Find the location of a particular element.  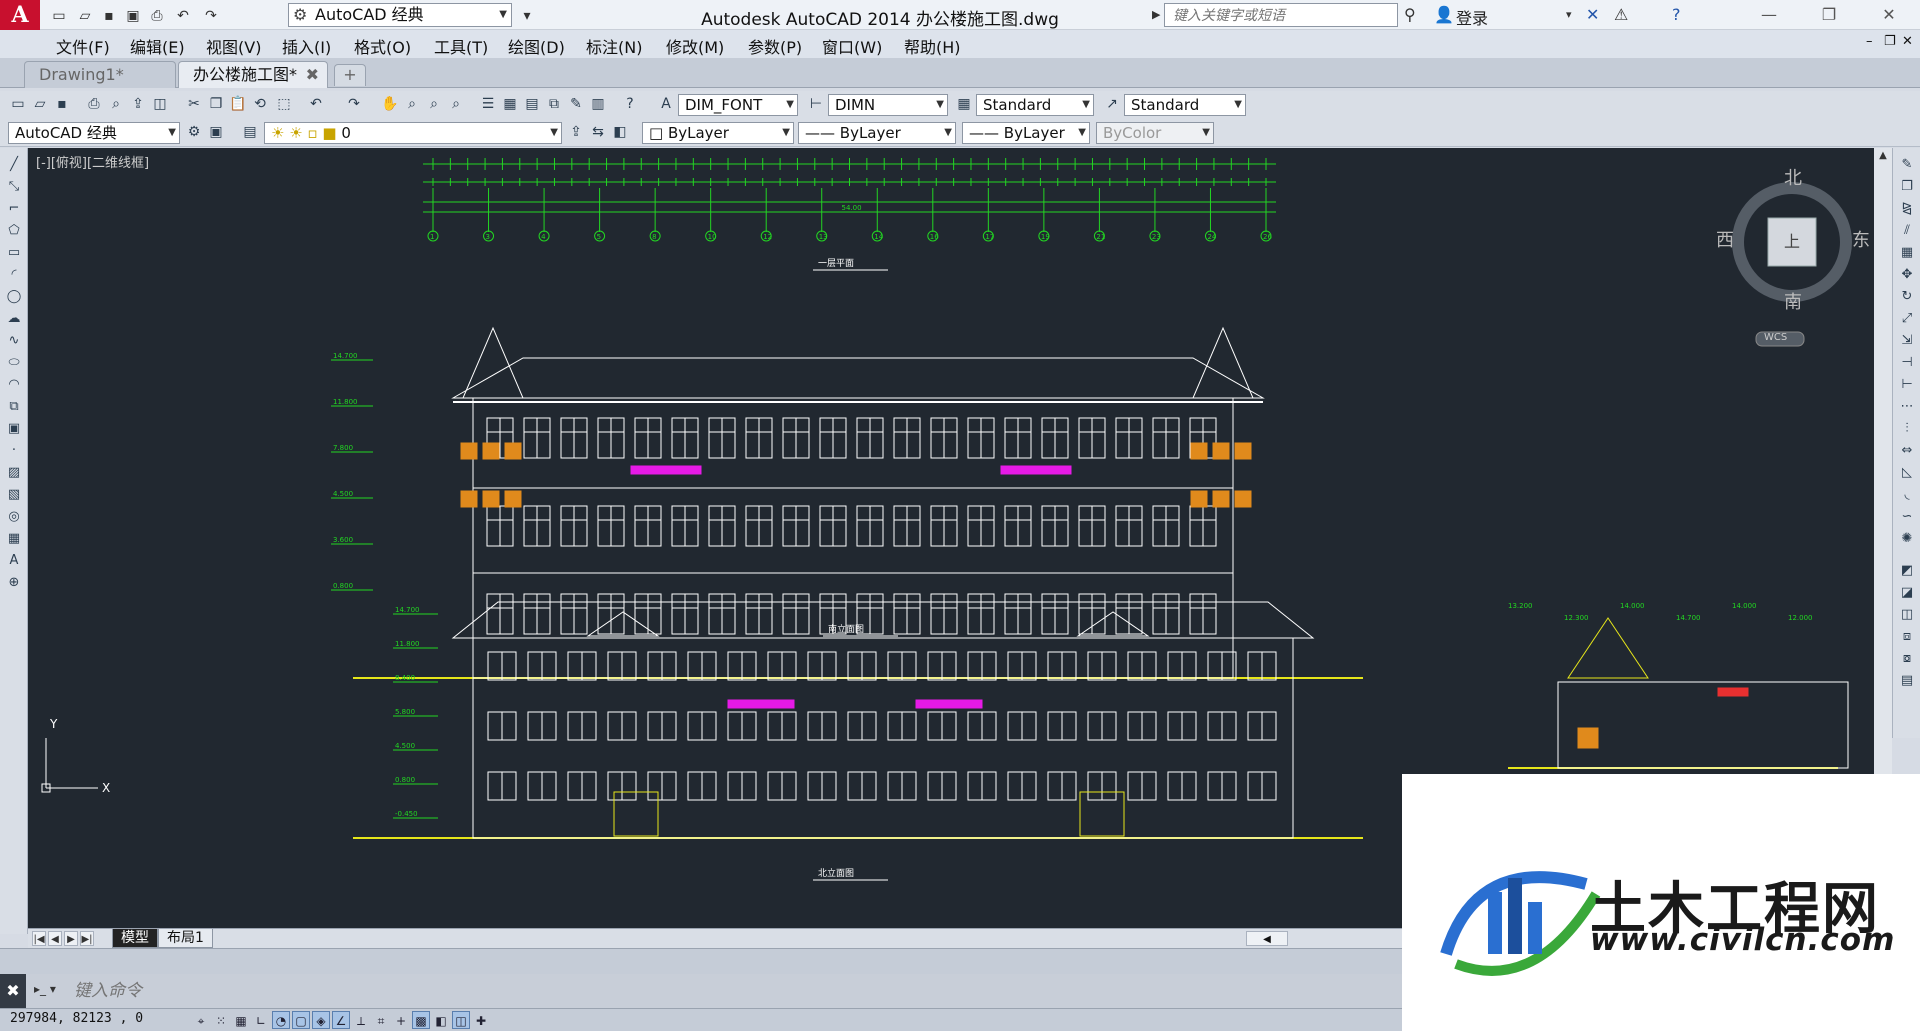

polar-tracking-icon: ◔ is located at coordinates (281, 1020).